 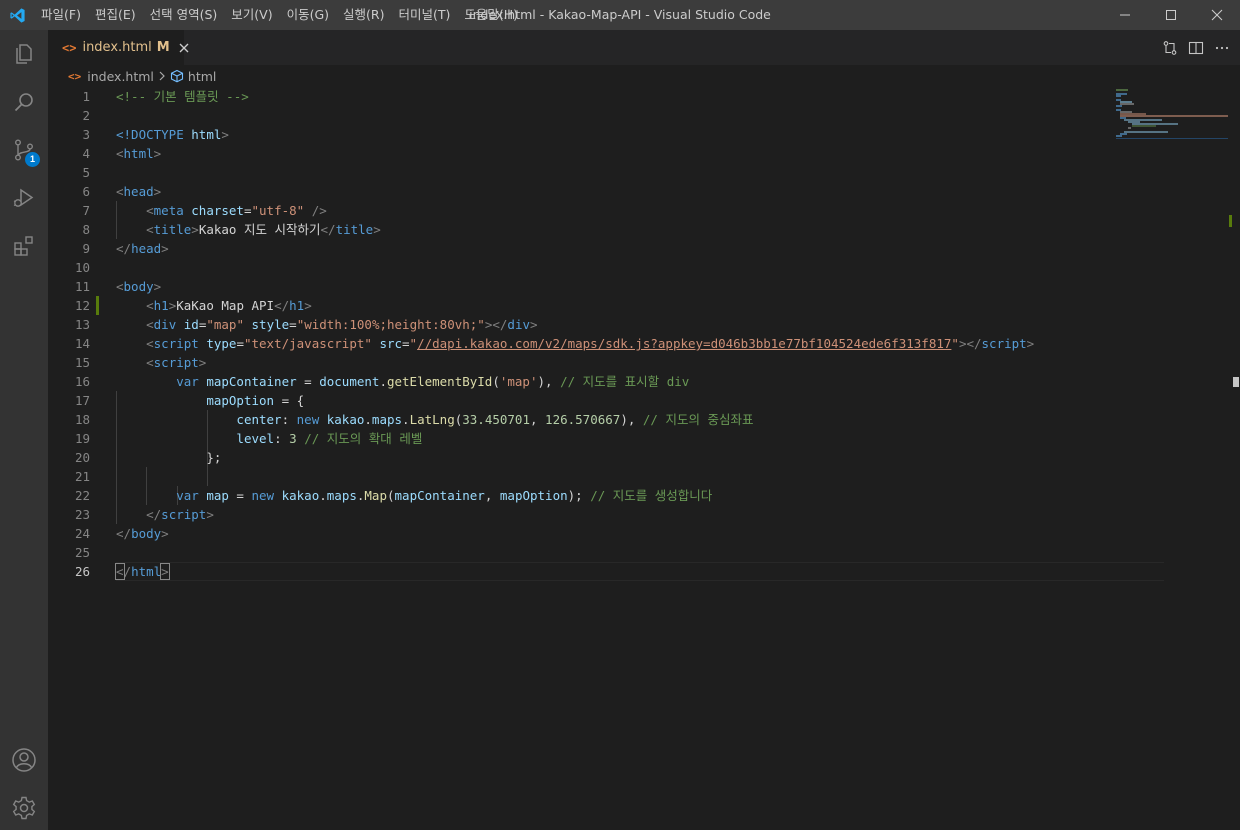 I want to click on tag-token: body, so click(x=138, y=286).